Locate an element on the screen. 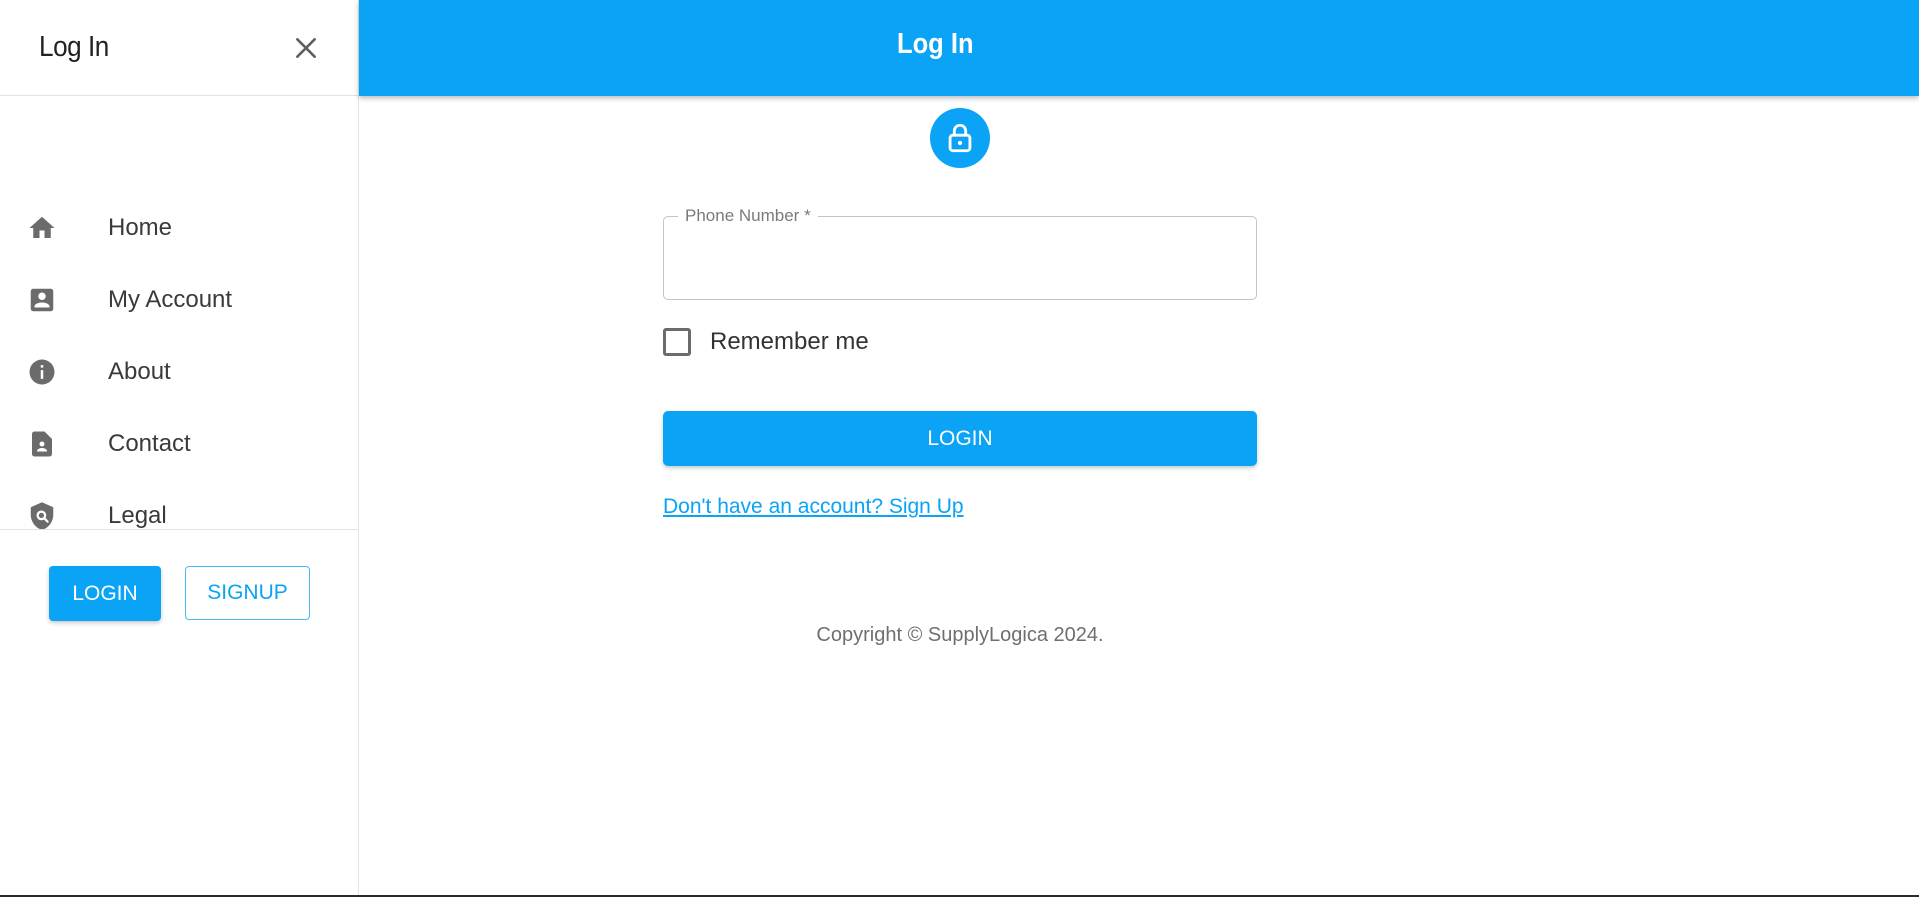 This screenshot has width=1919, height=897. lock-icon is located at coordinates (960, 138).